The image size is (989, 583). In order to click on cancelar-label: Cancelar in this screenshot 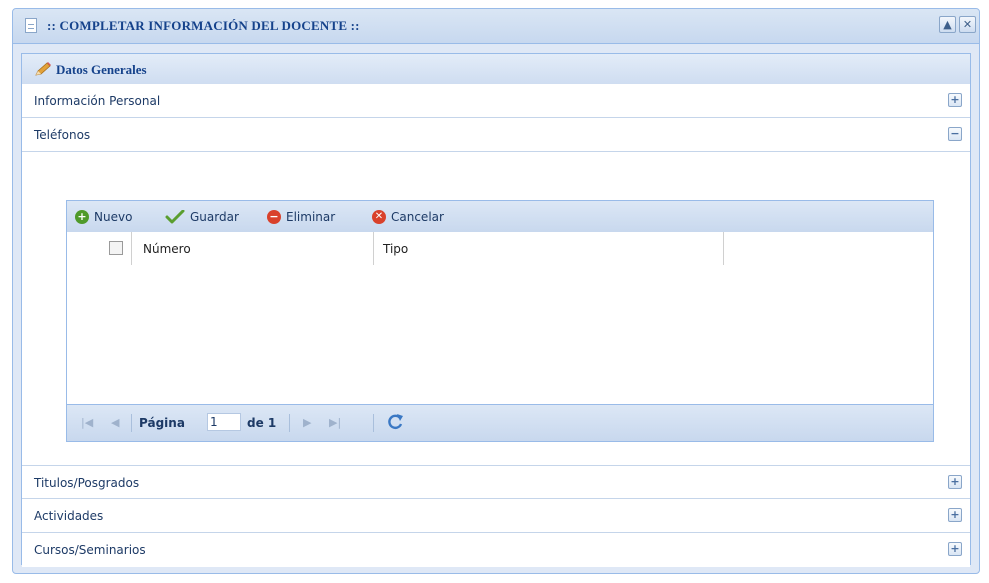, I will do `click(417, 217)`.